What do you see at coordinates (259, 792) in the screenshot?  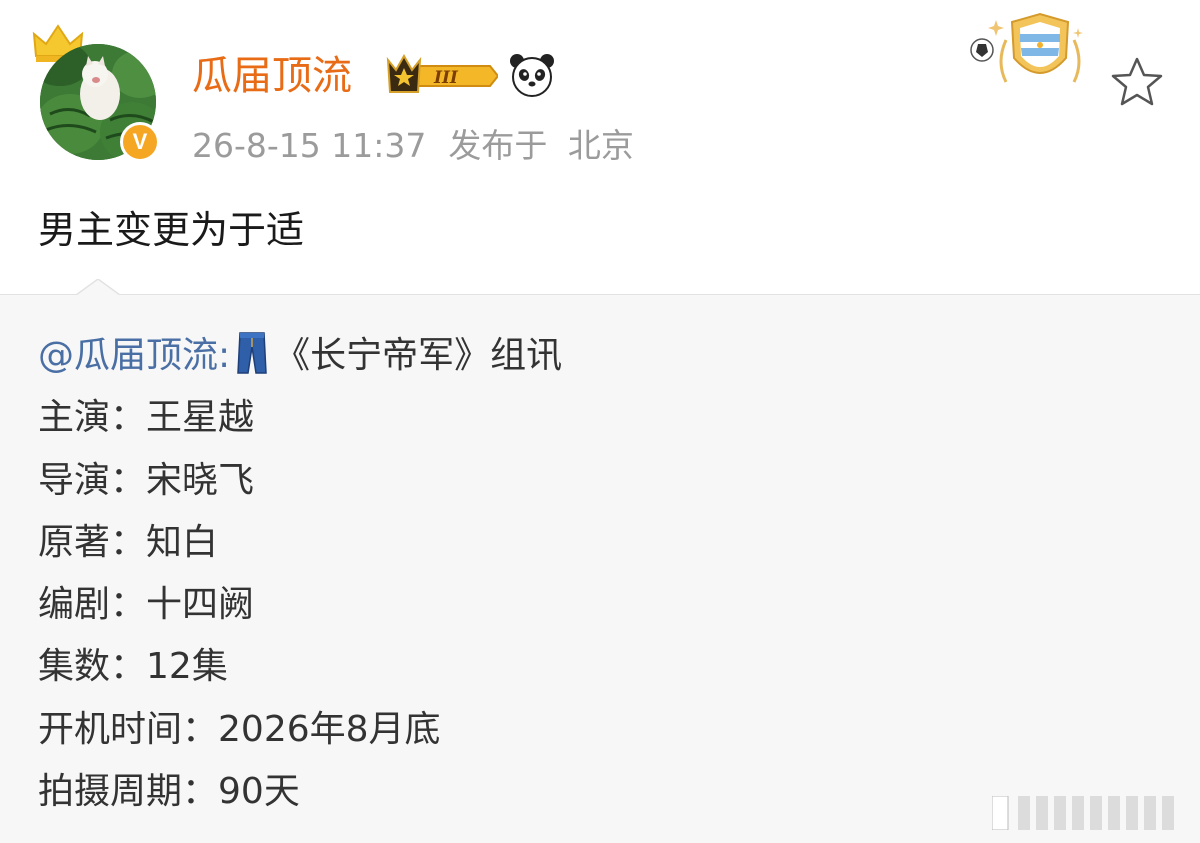 I see `detail-value: 90天` at bounding box center [259, 792].